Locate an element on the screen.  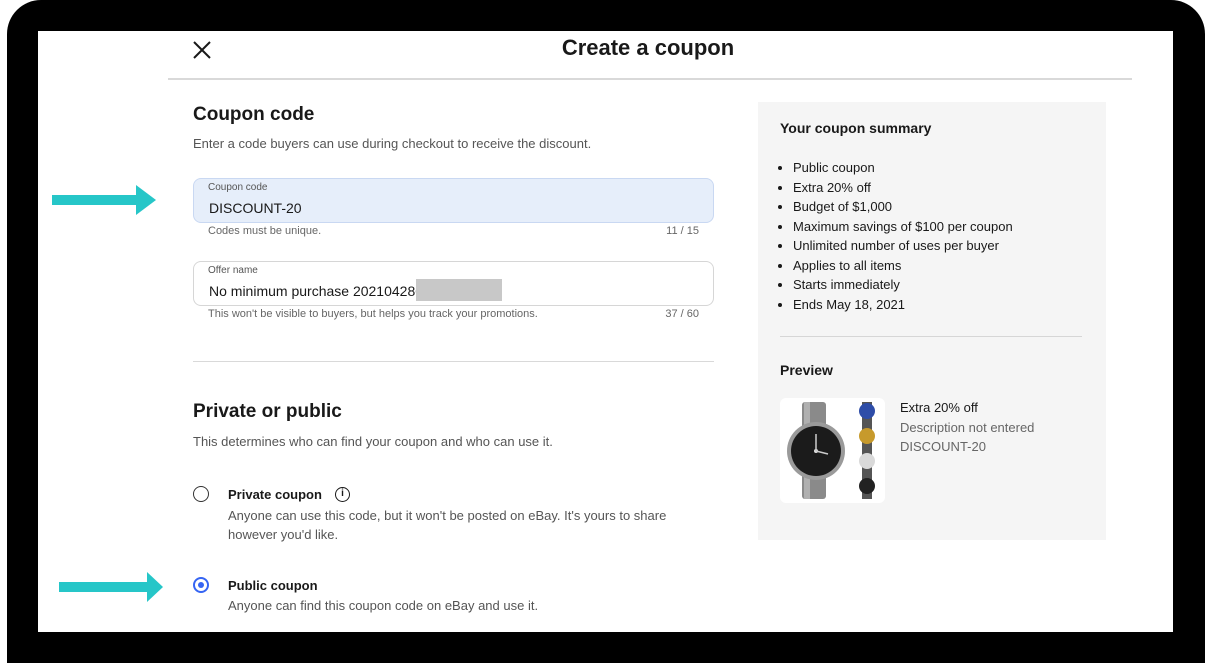
header-divider is located at coordinates (650, 79).